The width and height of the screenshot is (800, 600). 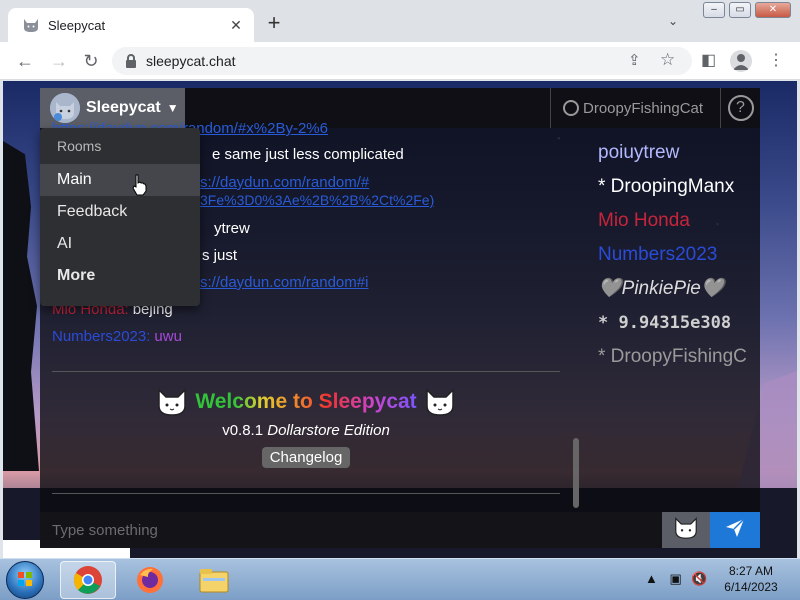 I want to click on hand-cursor-icon, so click(x=139, y=185).